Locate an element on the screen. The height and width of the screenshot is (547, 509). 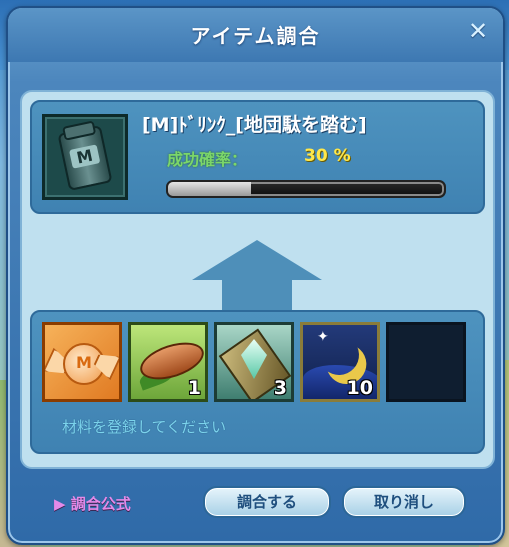
material-slot-1: M is located at coordinates (82, 362).